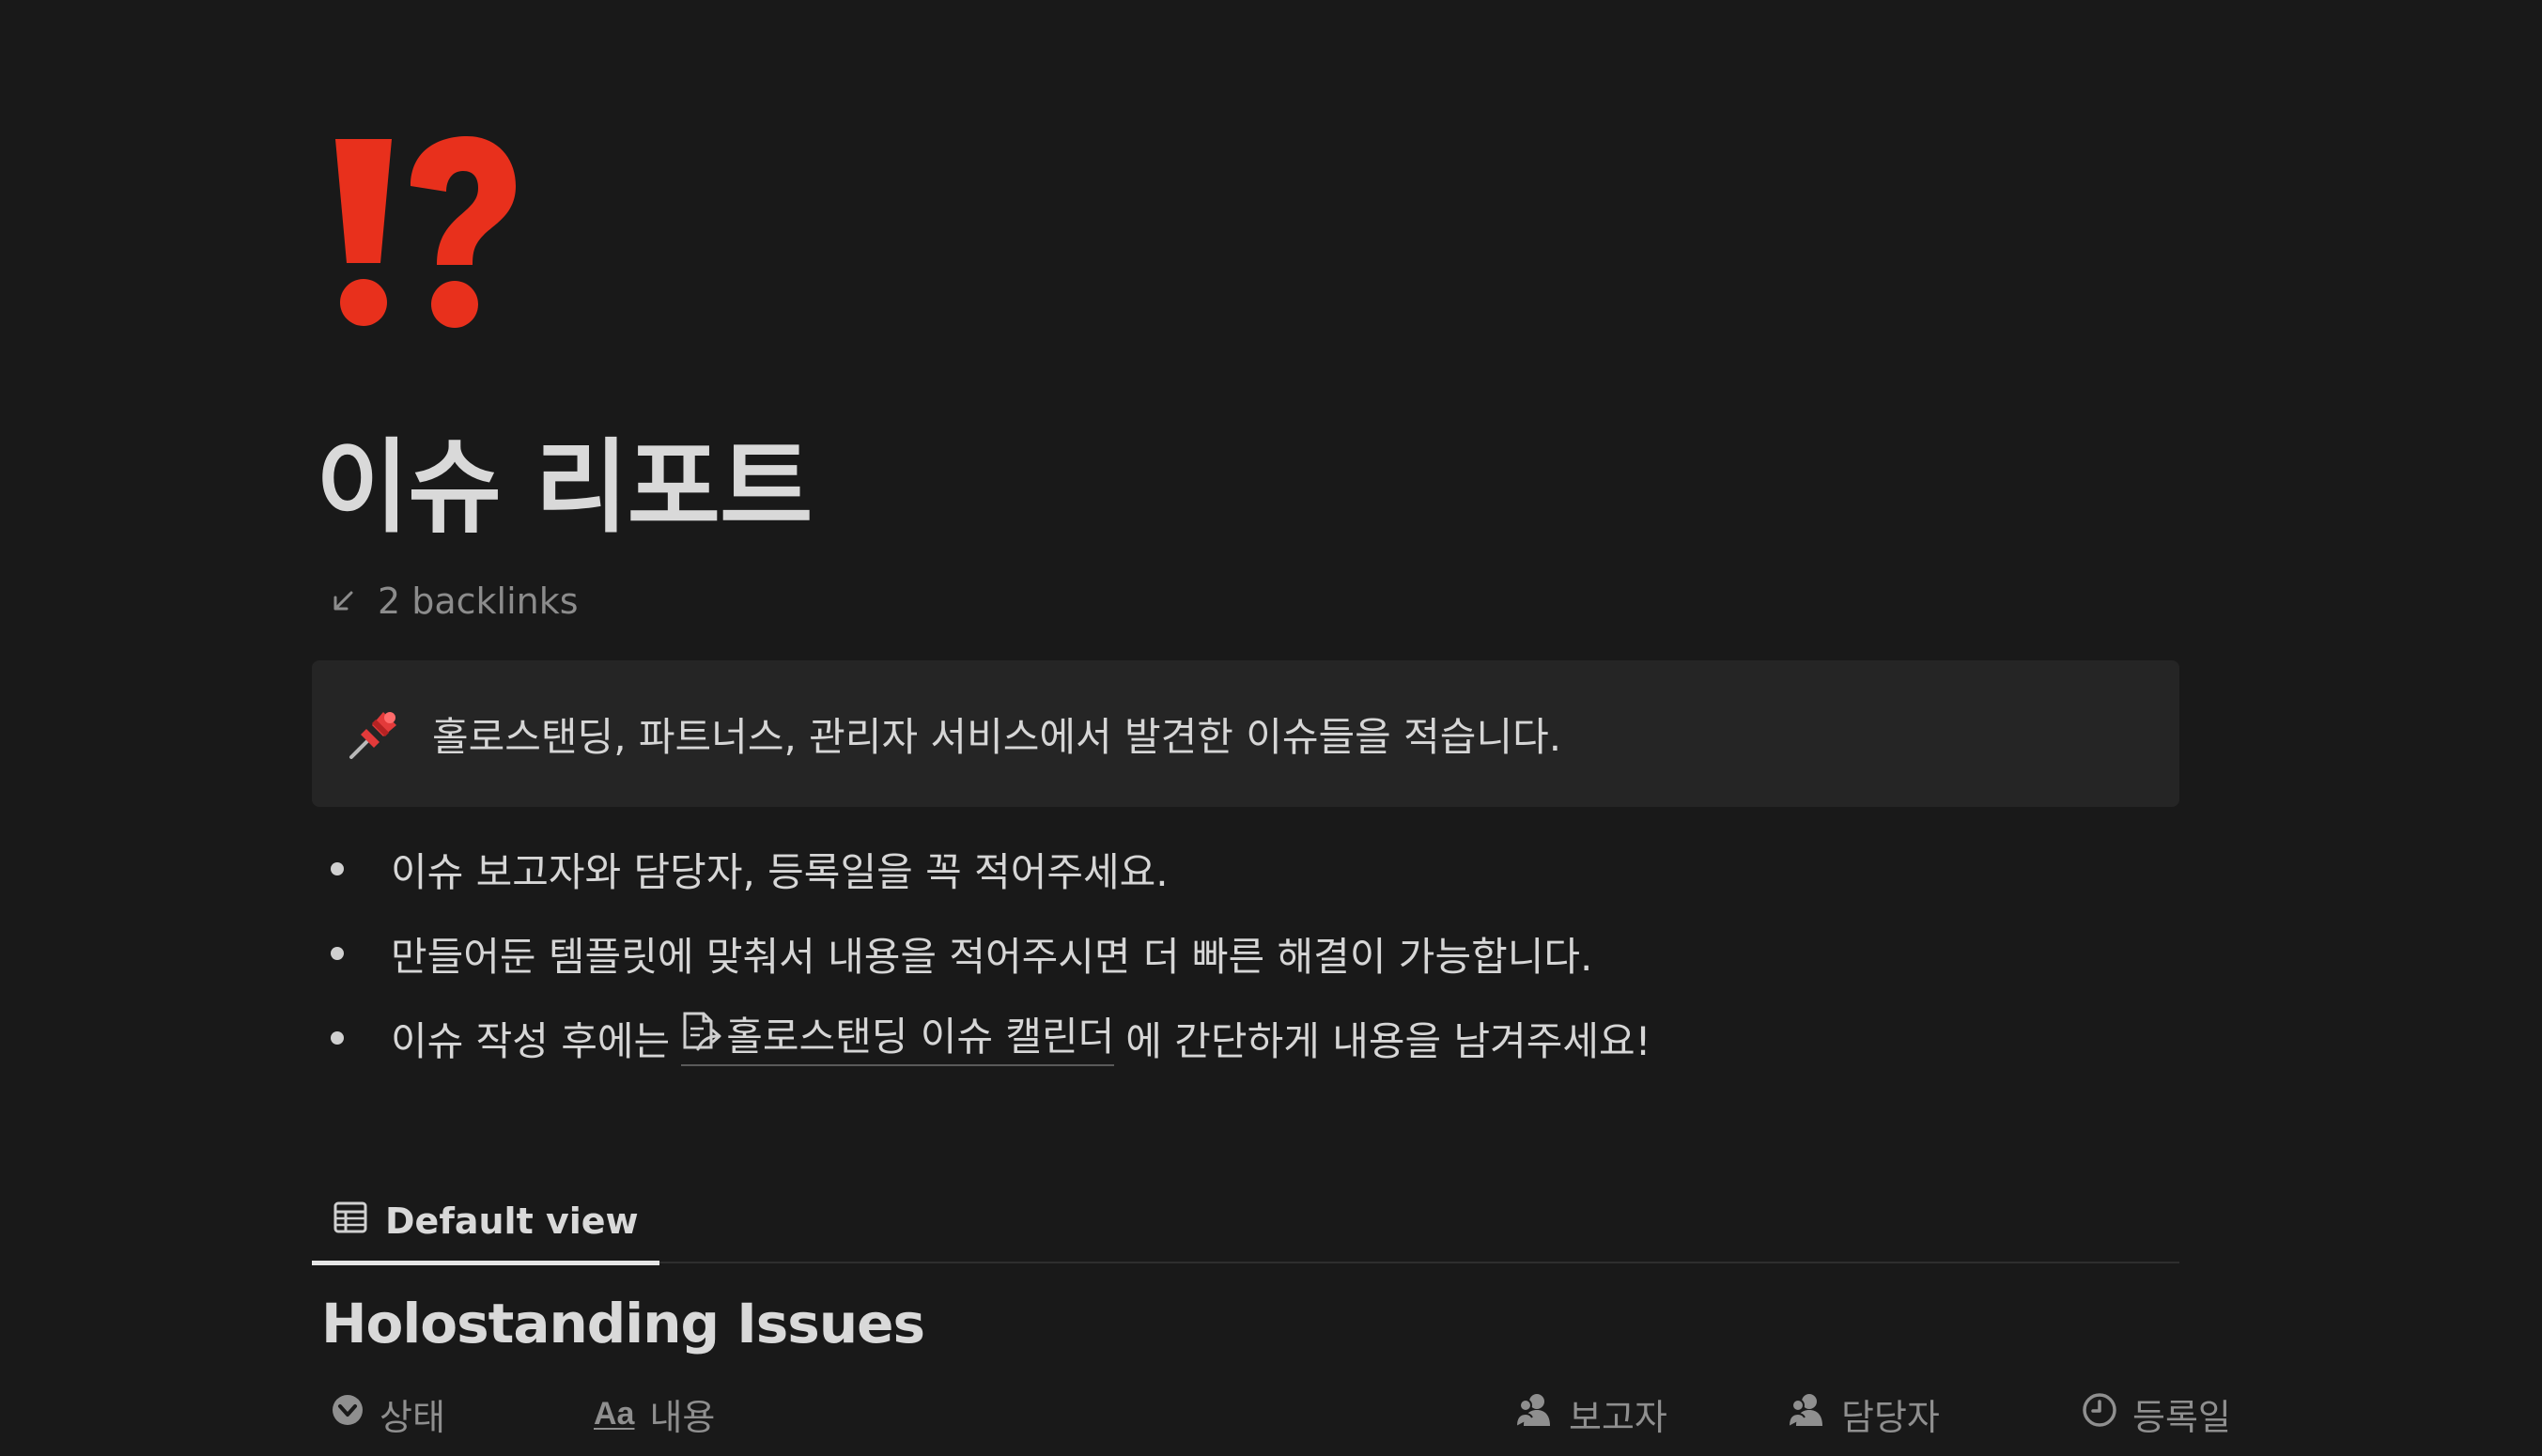  I want to click on clock-icon, so click(2099, 1414).